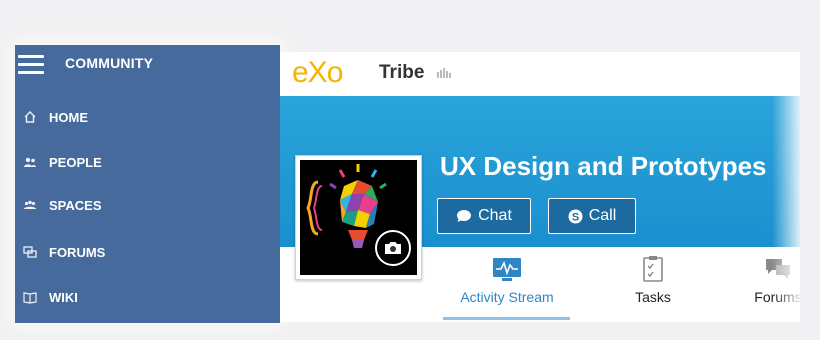  What do you see at coordinates (653, 297) in the screenshot?
I see `tab-label: Tasks` at bounding box center [653, 297].